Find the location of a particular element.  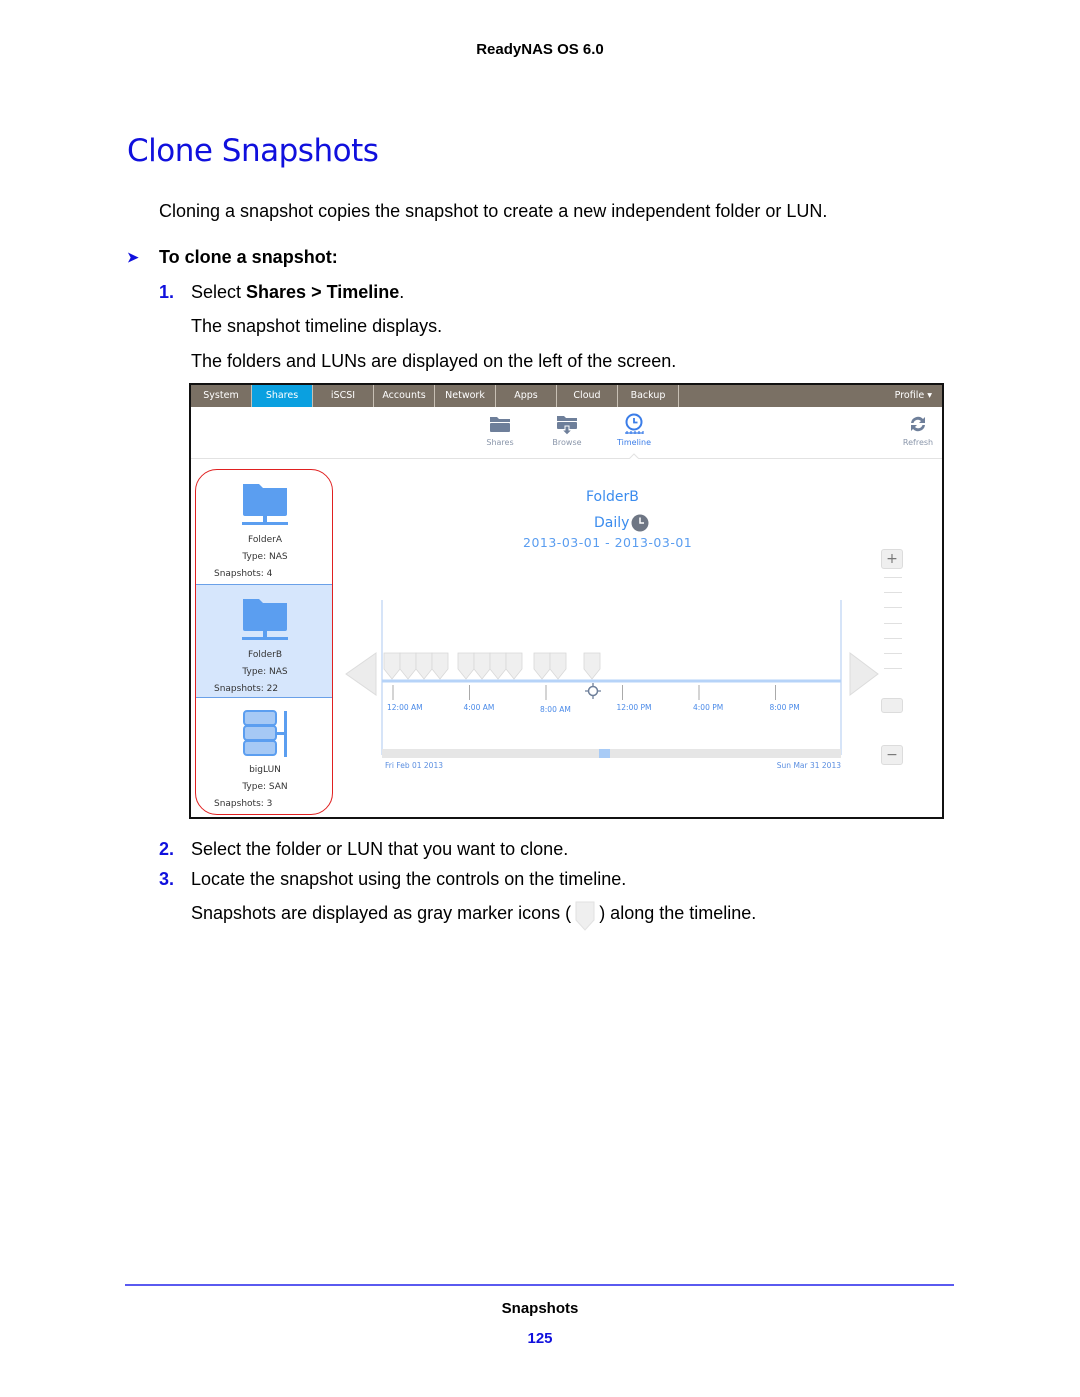

profile-menu: Profile ▾ is located at coordinates (913, 396).